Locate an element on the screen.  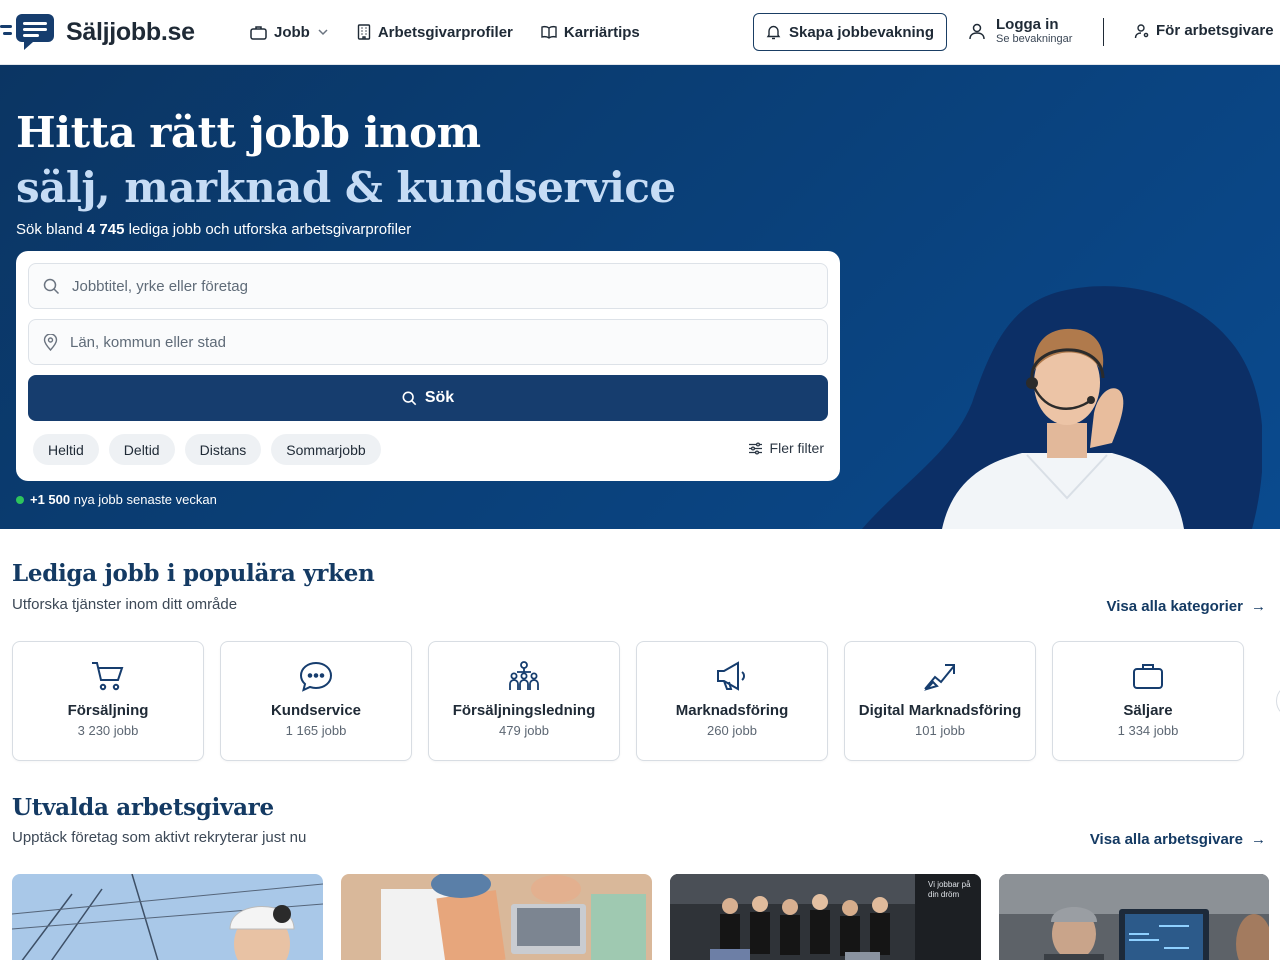
category-name: Försäljningsledning is located at coordinates (524, 710).